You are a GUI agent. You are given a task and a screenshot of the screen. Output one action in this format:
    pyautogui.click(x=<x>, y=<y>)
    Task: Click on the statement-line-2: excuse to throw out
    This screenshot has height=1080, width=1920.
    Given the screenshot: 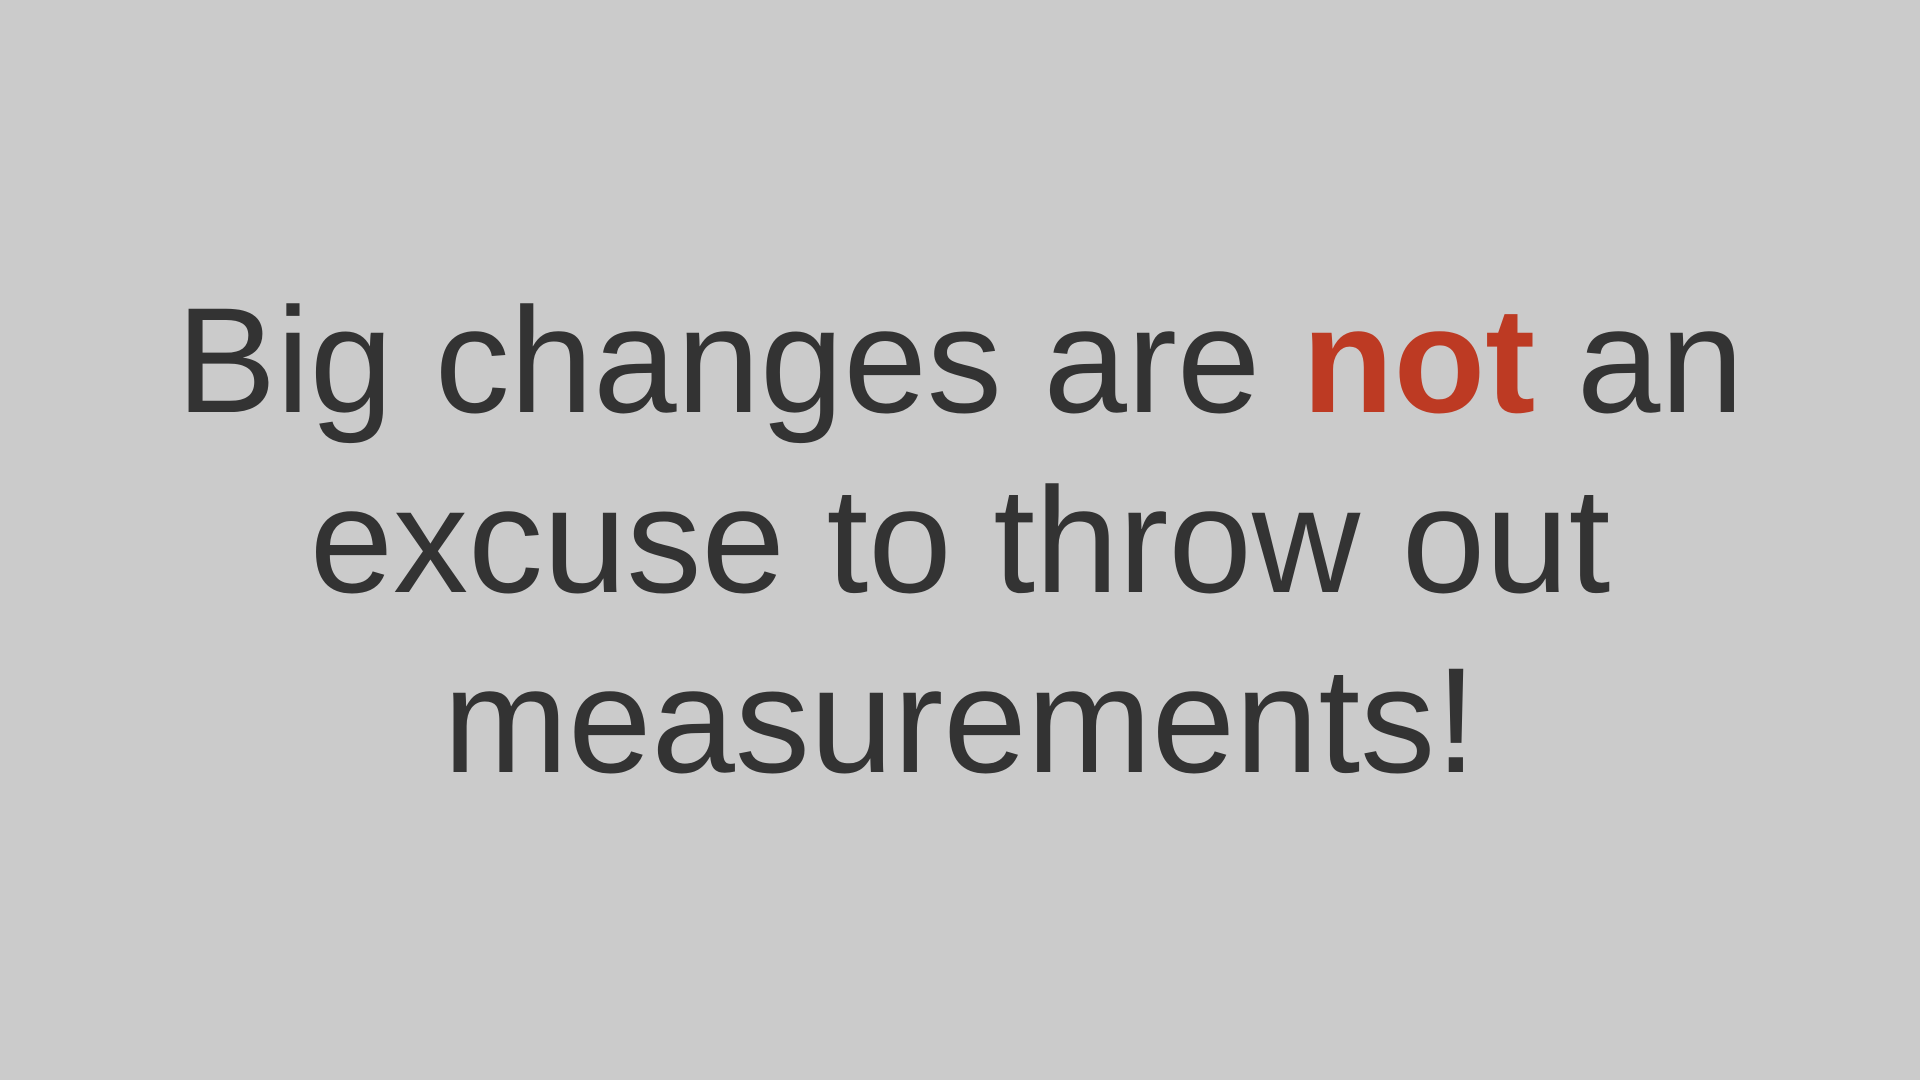 What is the action you would take?
    pyautogui.click(x=960, y=540)
    